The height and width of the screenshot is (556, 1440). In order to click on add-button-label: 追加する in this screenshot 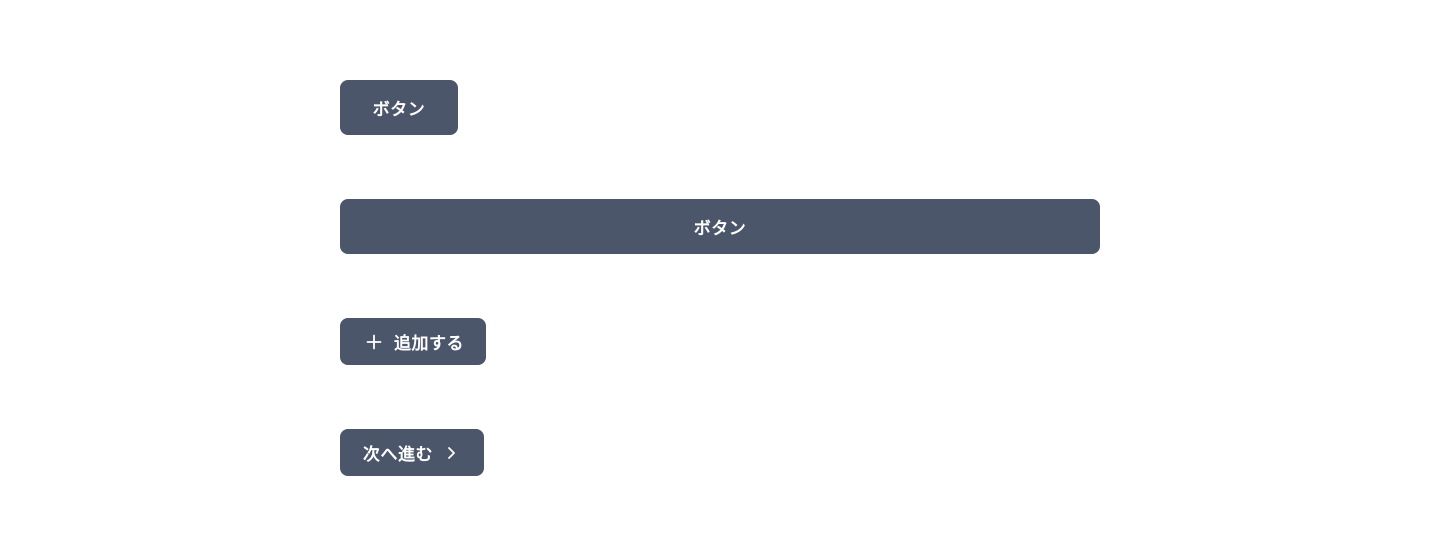, I will do `click(429, 343)`.